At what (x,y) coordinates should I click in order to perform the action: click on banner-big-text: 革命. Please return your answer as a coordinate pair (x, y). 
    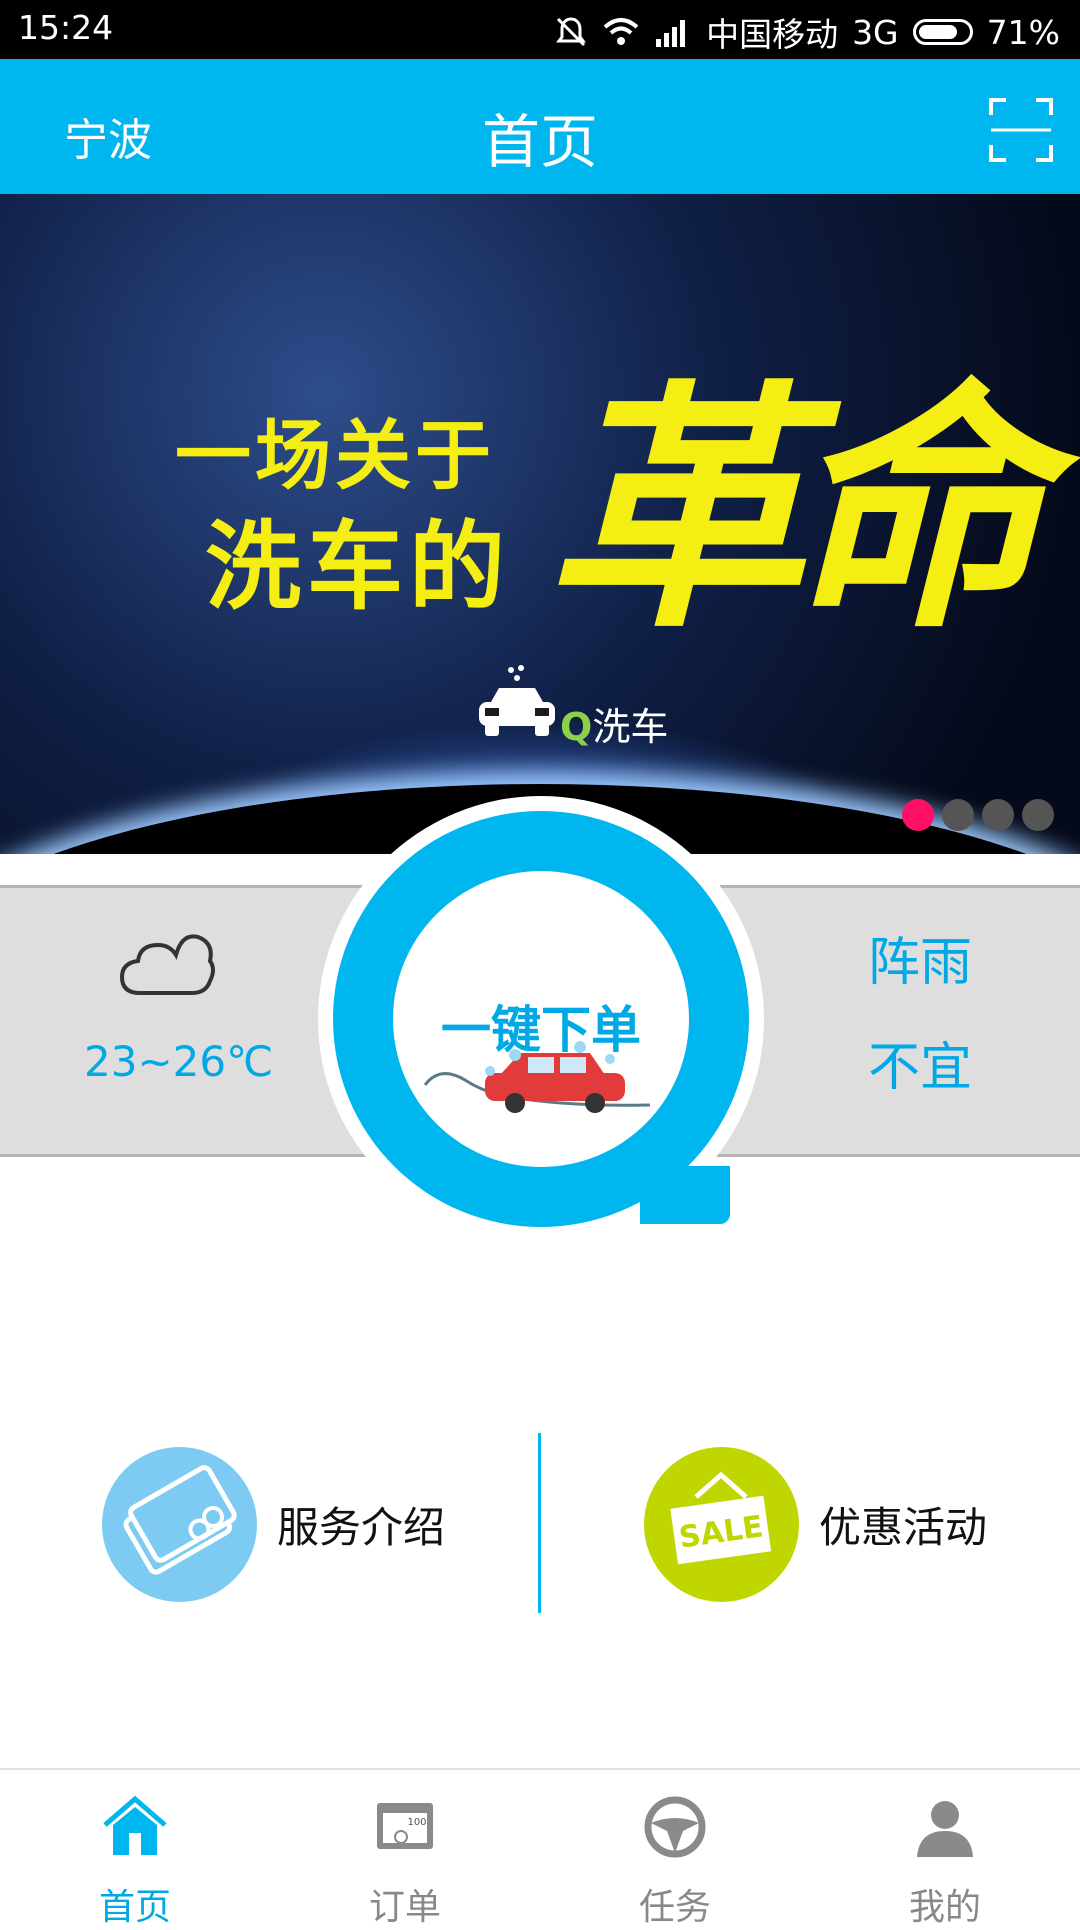
    Looking at the image, I should click on (795, 512).